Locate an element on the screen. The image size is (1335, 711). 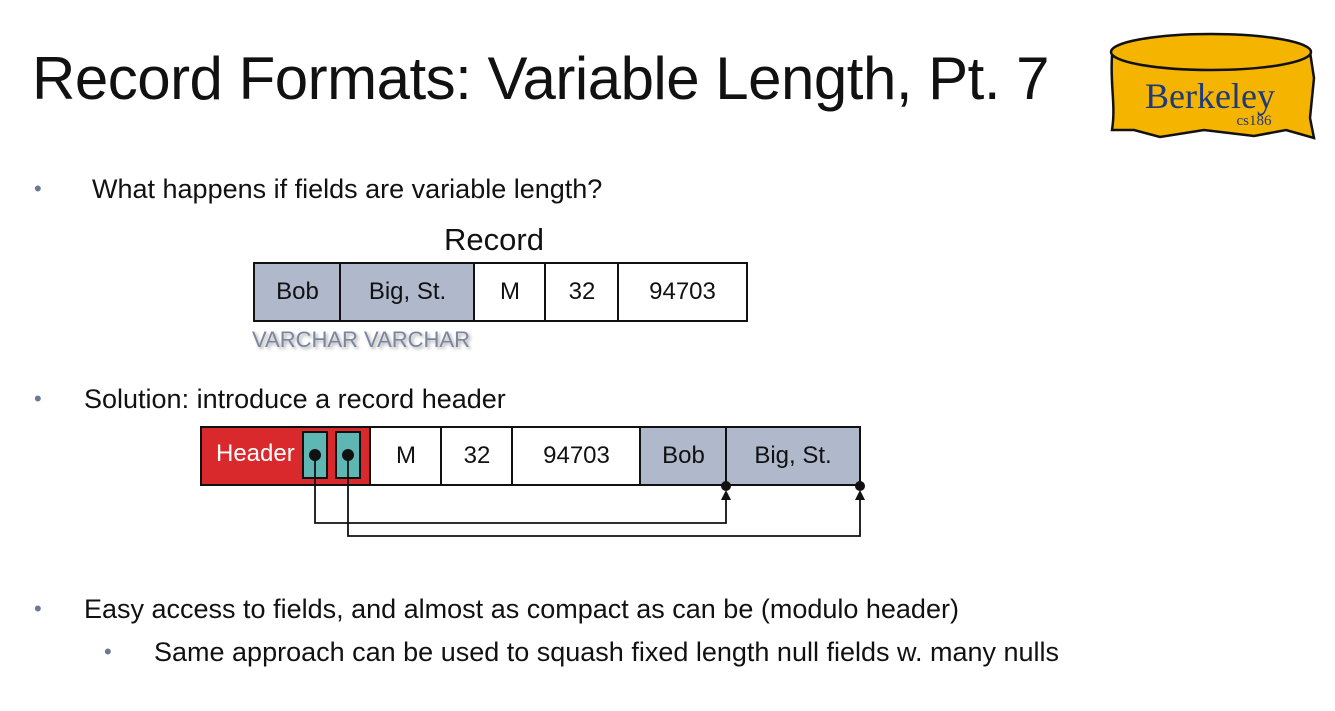
header-record-field-bob: Bob is located at coordinates (683, 456).